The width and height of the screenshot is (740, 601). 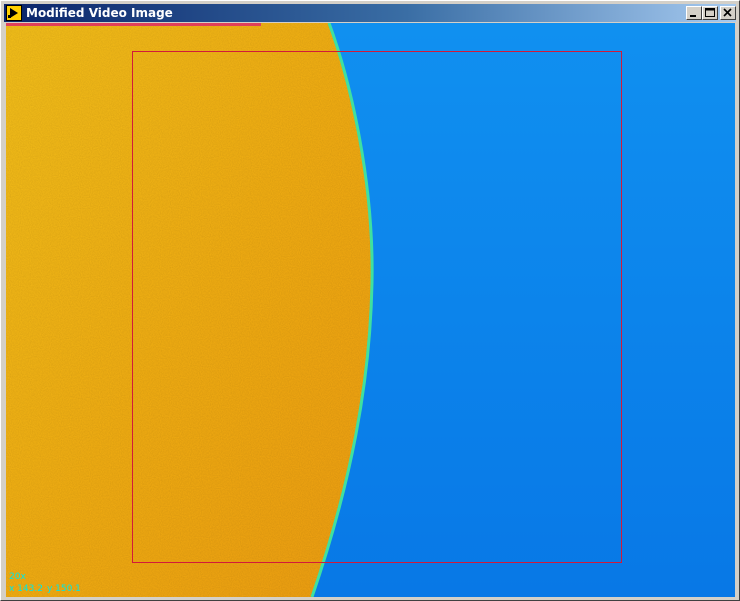 What do you see at coordinates (14, 13) in the screenshot?
I see `labview-app-icon` at bounding box center [14, 13].